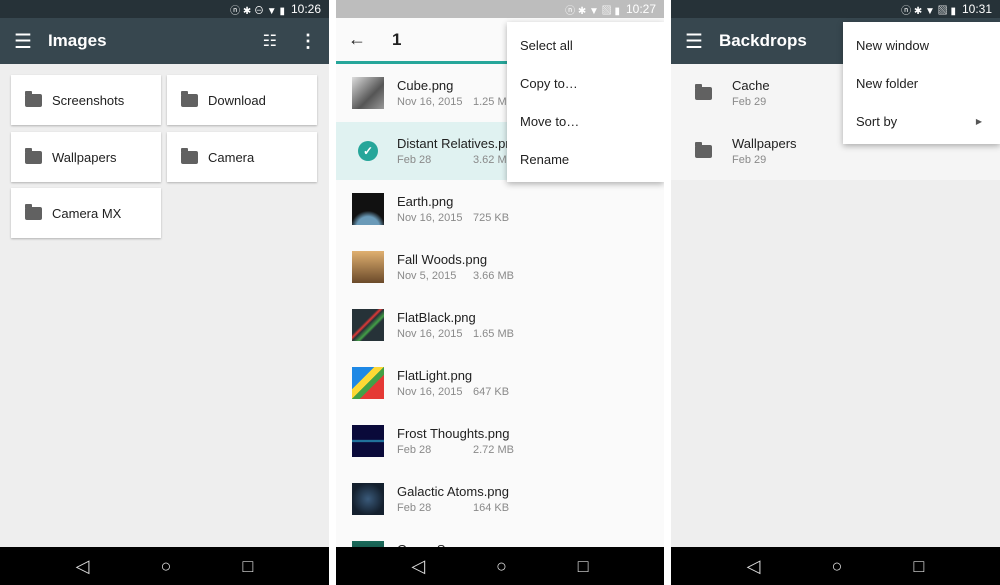  What do you see at coordinates (500, 209) in the screenshot?
I see `file-row: Earth.png Nov 16, 2015 725 KB` at bounding box center [500, 209].